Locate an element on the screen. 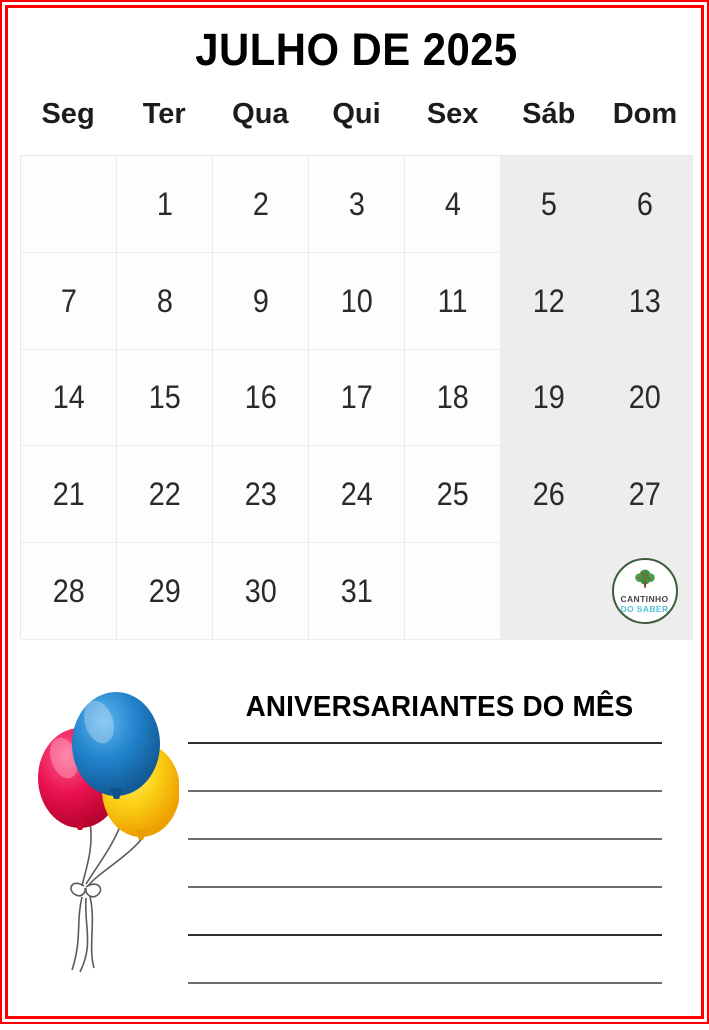 This screenshot has height=1030, width=709. day-cell: 13 is located at coordinates (645, 301).